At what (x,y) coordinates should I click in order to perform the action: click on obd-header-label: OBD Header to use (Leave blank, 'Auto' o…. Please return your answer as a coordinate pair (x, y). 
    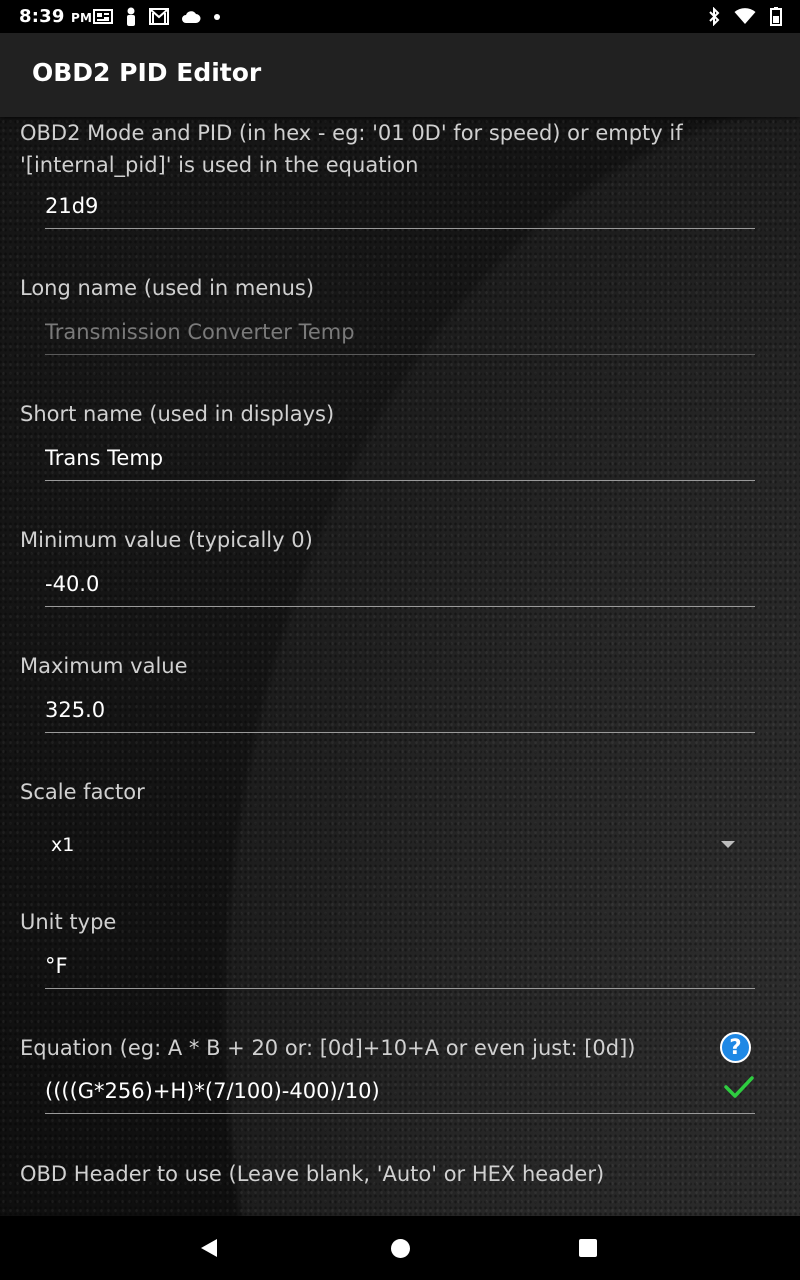
    Looking at the image, I should click on (312, 1174).